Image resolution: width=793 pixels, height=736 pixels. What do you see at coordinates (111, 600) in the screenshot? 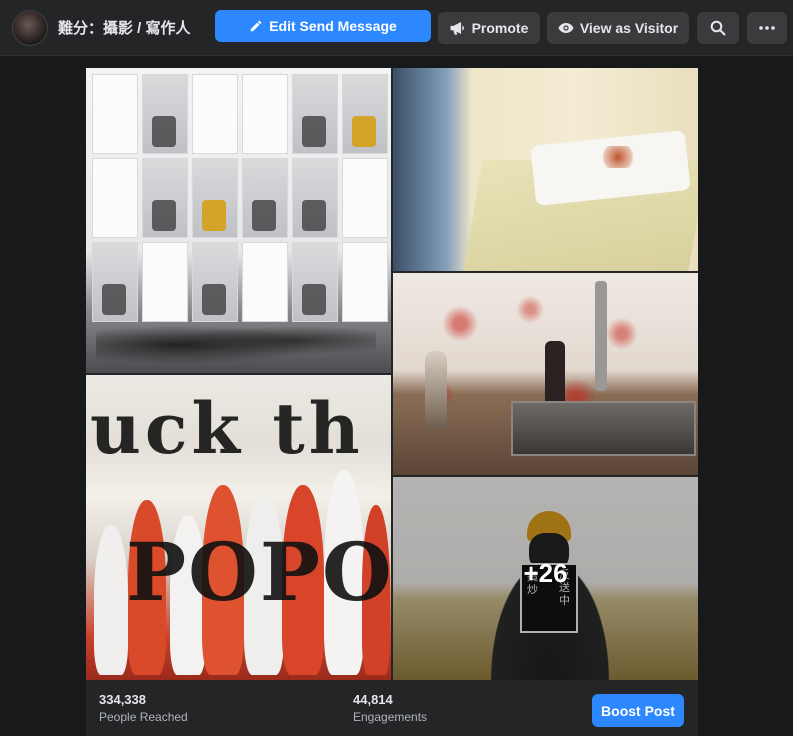
I see `person` at bounding box center [111, 600].